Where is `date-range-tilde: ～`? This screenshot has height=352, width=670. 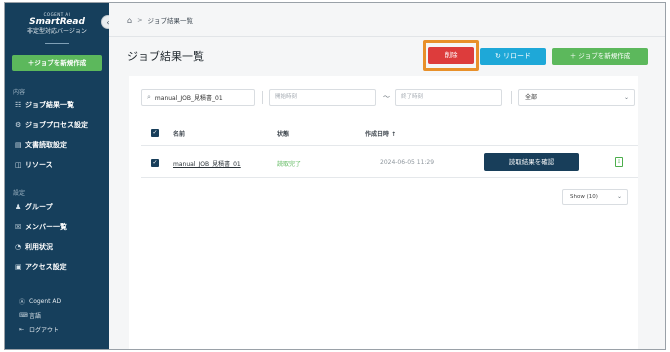
date-range-tilde: ～ is located at coordinates (386, 97).